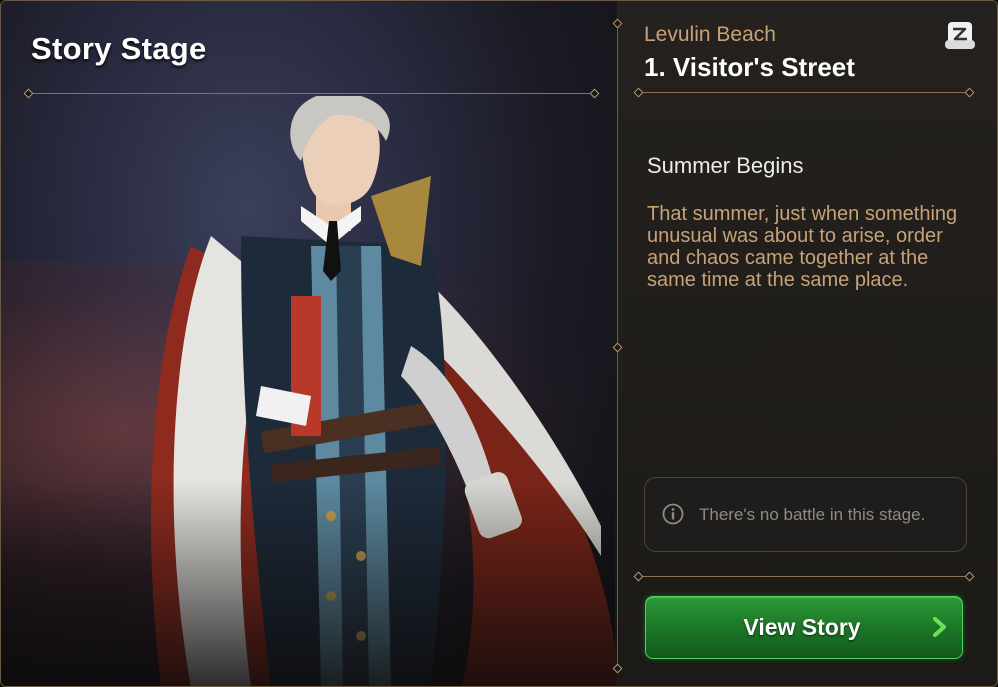 The image size is (998, 687). Describe the element at coordinates (28, 93) in the screenshot. I see `divider-ornament-left` at that location.